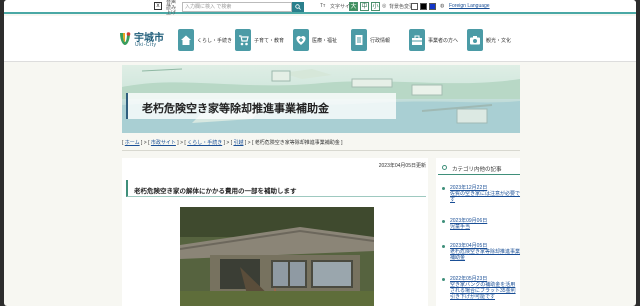 The width and height of the screenshot is (640, 306). Describe the element at coordinates (301, 40) in the screenshot. I see `medical-heart-icon` at that location.